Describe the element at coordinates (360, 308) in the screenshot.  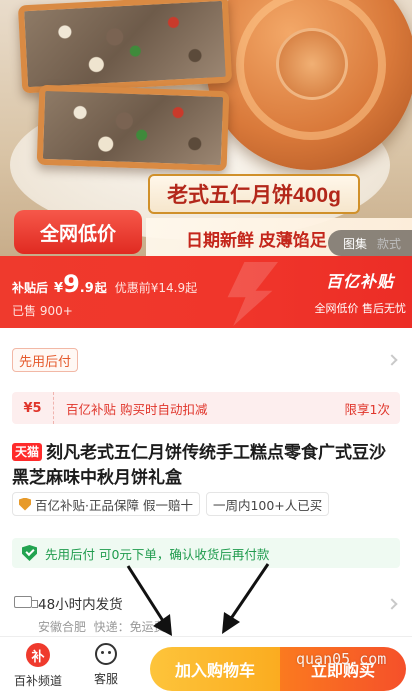
I see `brand-slogan: 全网低价 售后无忧` at that location.